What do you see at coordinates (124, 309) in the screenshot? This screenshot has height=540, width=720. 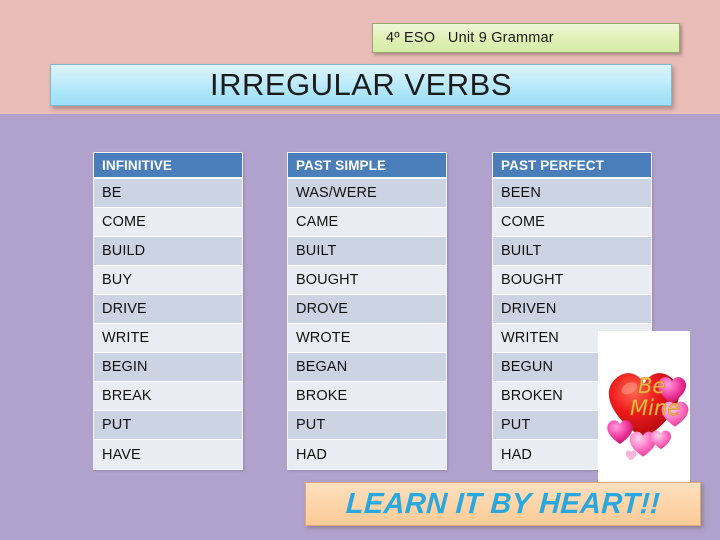 I see `cell-value: DRIVE` at bounding box center [124, 309].